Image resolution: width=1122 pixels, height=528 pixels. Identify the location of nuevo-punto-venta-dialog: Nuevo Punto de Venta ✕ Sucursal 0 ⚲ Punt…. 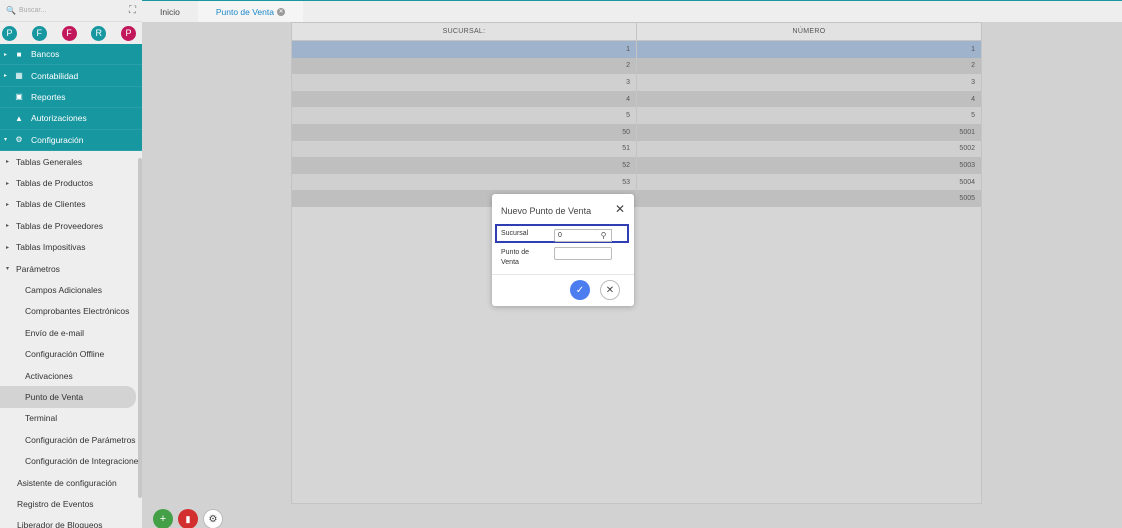
(563, 250).